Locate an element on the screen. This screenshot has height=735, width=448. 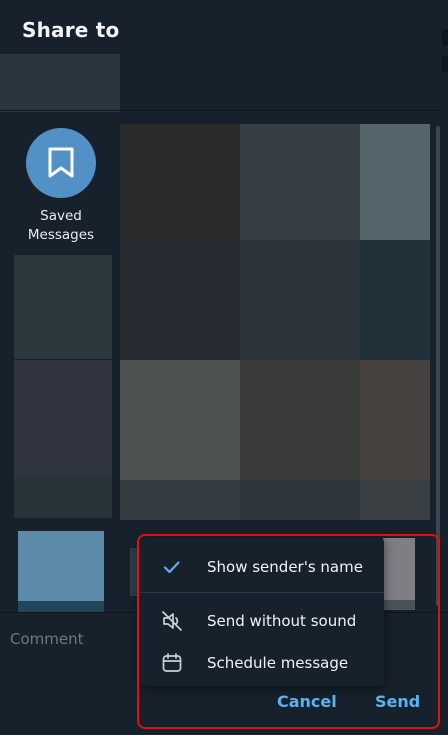
chat-saved-messages: Saved Messages is located at coordinates (61, 188).